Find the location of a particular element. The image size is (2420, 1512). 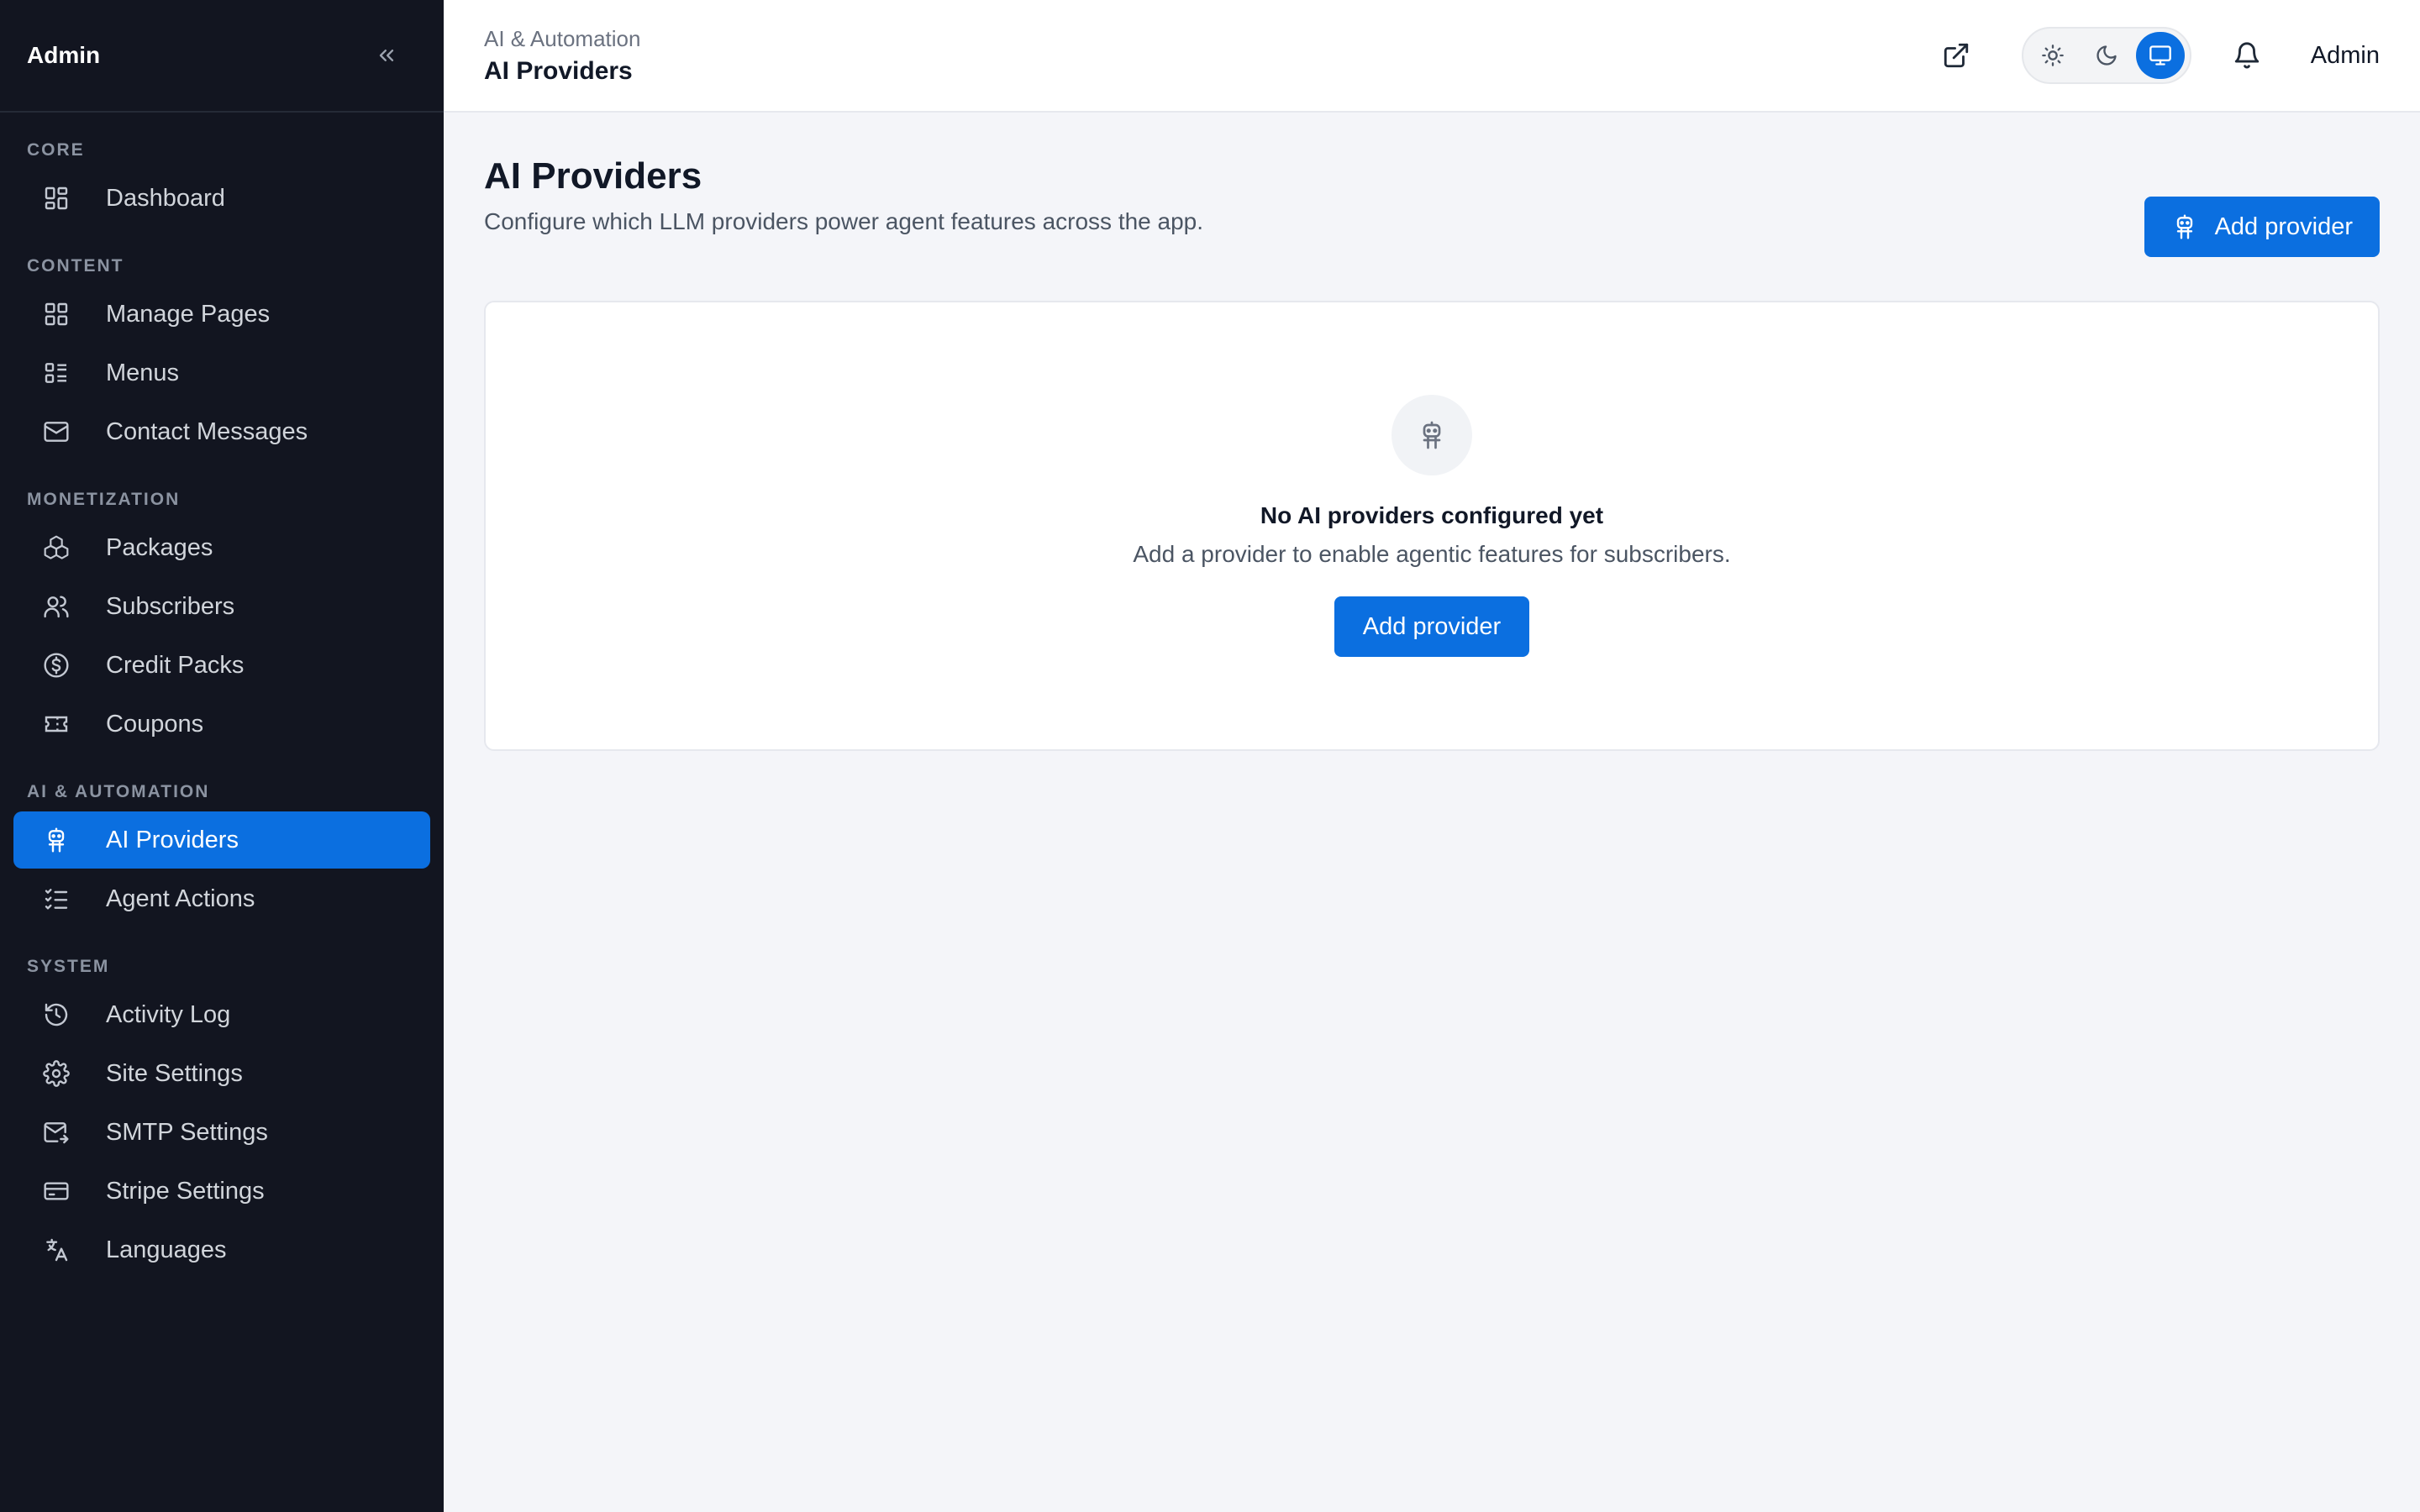

bell-icon is located at coordinates (2246, 55).